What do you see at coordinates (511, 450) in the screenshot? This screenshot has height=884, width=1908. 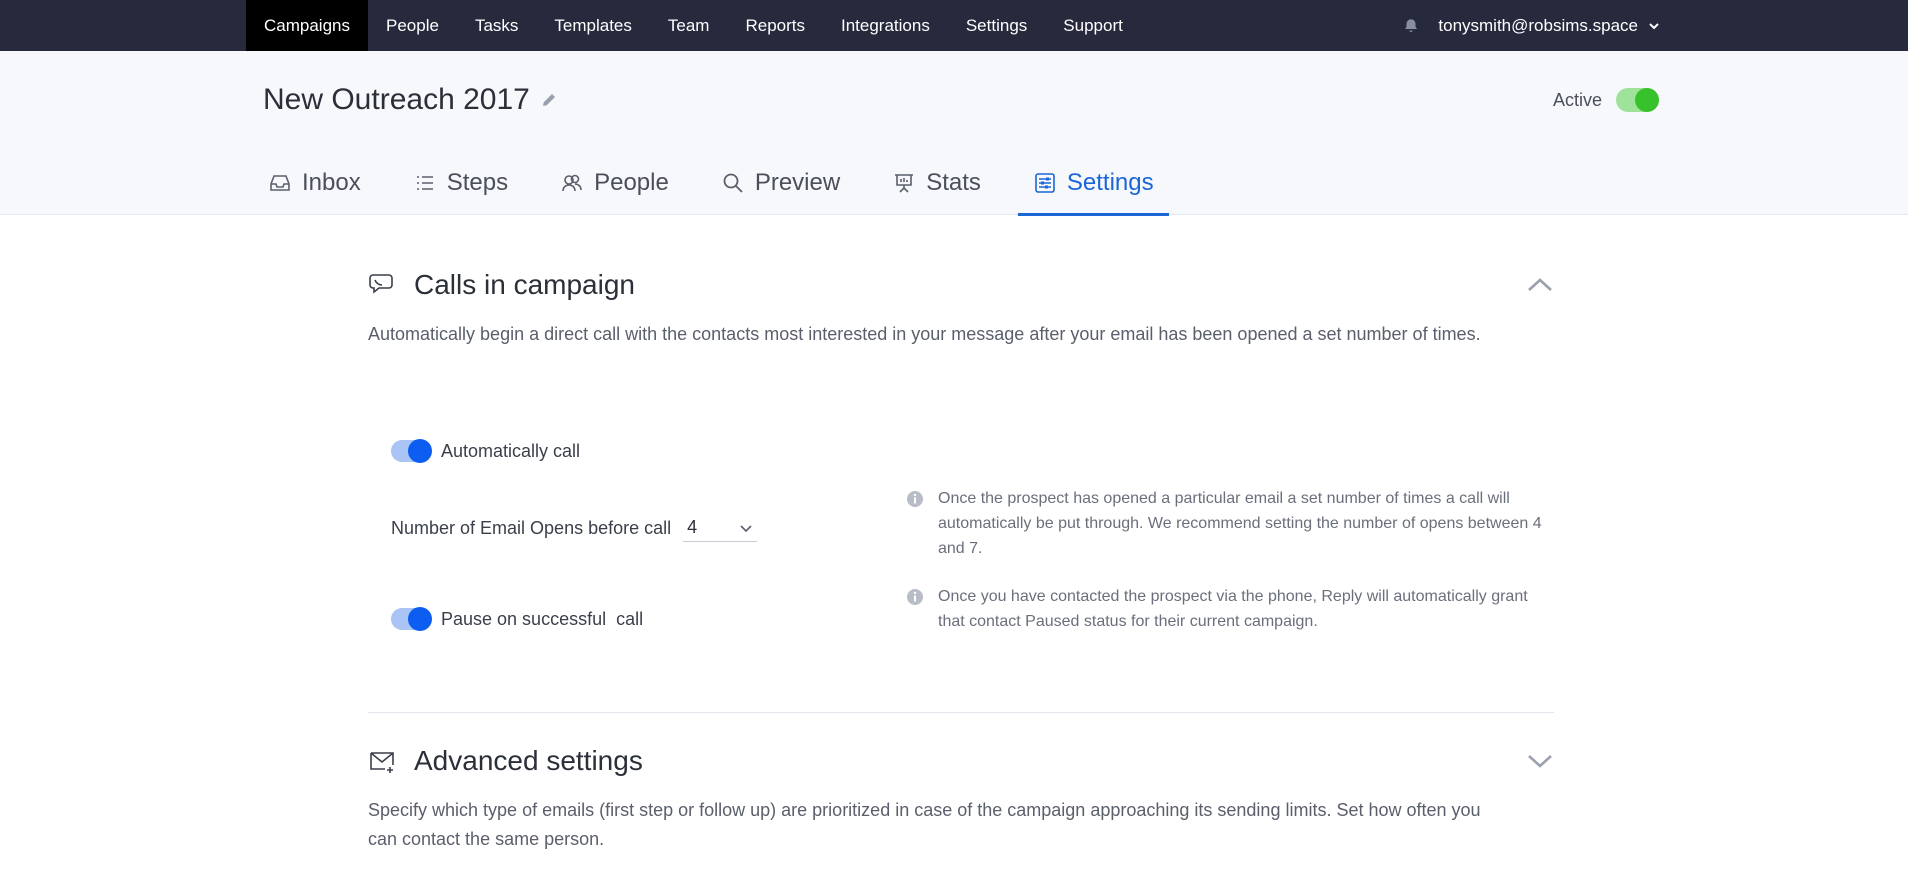 I see `auto-call-label: Automatically call` at bounding box center [511, 450].